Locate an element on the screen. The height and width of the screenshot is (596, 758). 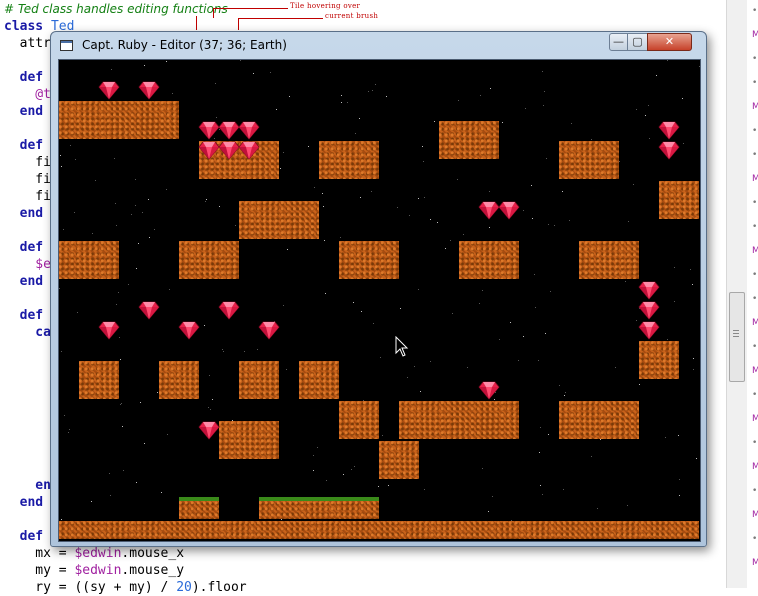
minimize-button: — is located at coordinates (618, 42).